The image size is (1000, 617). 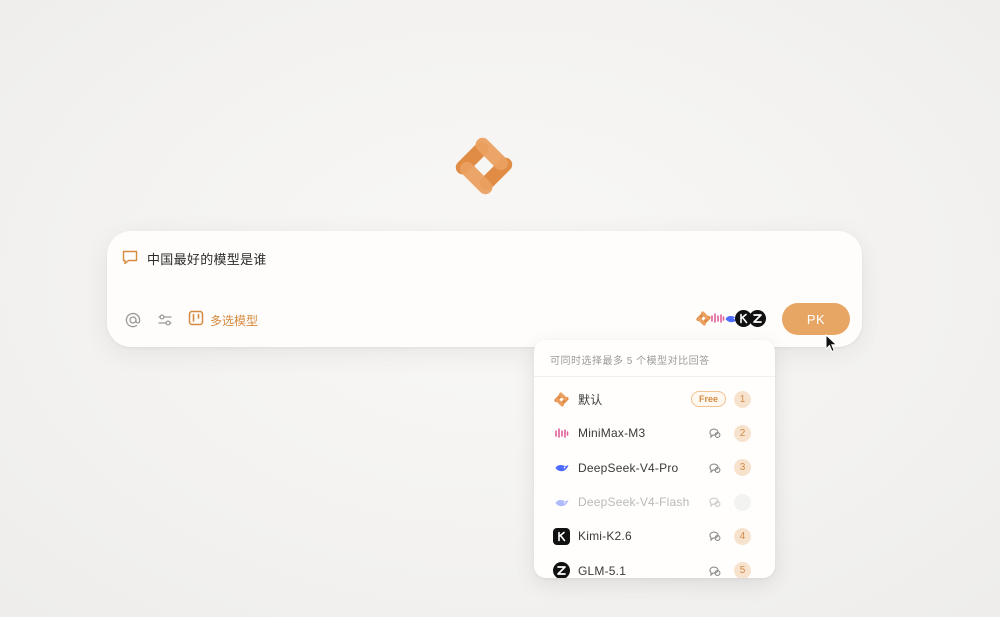 I want to click on selection-order-badge: 3, so click(x=742, y=468).